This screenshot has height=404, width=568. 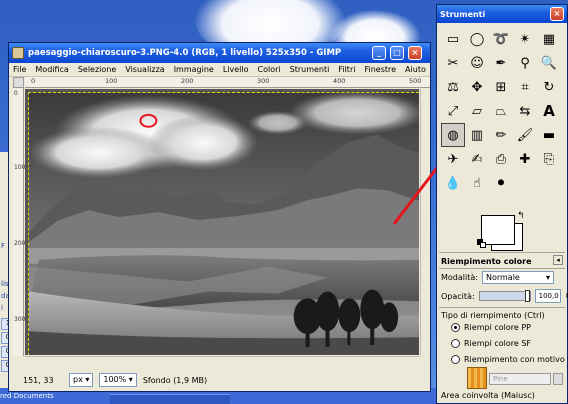 I want to click on airbrush-icon: ✈, so click(x=453, y=159).